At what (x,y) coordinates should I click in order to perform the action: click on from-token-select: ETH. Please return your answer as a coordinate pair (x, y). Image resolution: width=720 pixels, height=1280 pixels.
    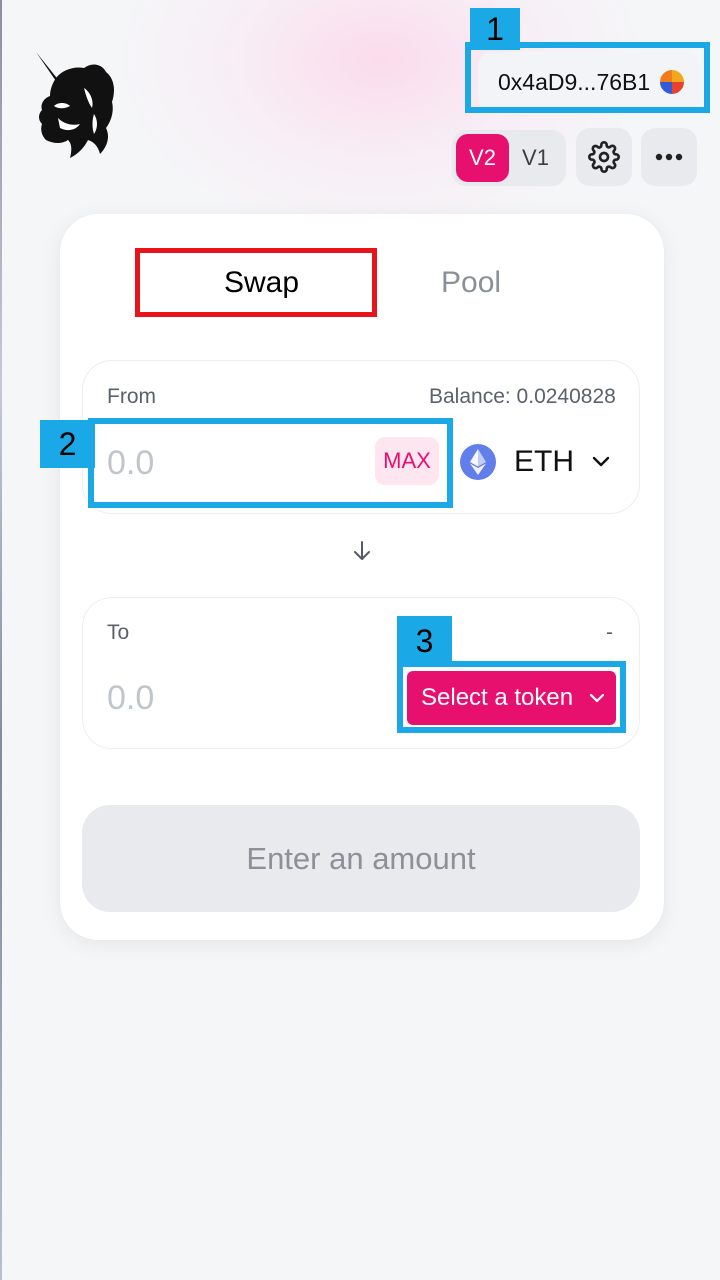
    Looking at the image, I should click on (535, 462).